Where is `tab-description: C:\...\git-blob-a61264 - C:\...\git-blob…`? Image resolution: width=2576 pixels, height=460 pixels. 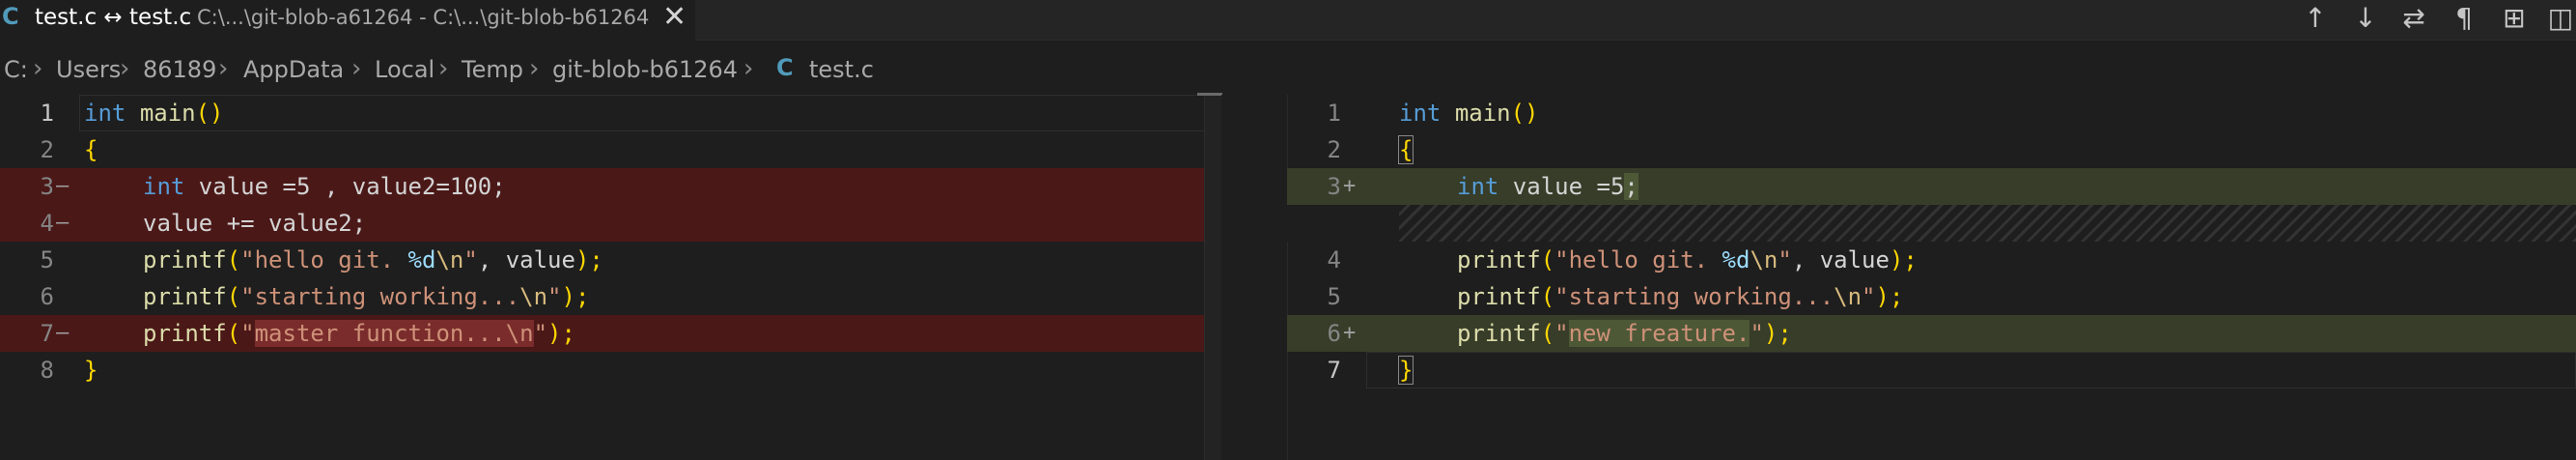 tab-description: C:\...\git-blob-a61264 - C:\...\git-blob… is located at coordinates (424, 17).